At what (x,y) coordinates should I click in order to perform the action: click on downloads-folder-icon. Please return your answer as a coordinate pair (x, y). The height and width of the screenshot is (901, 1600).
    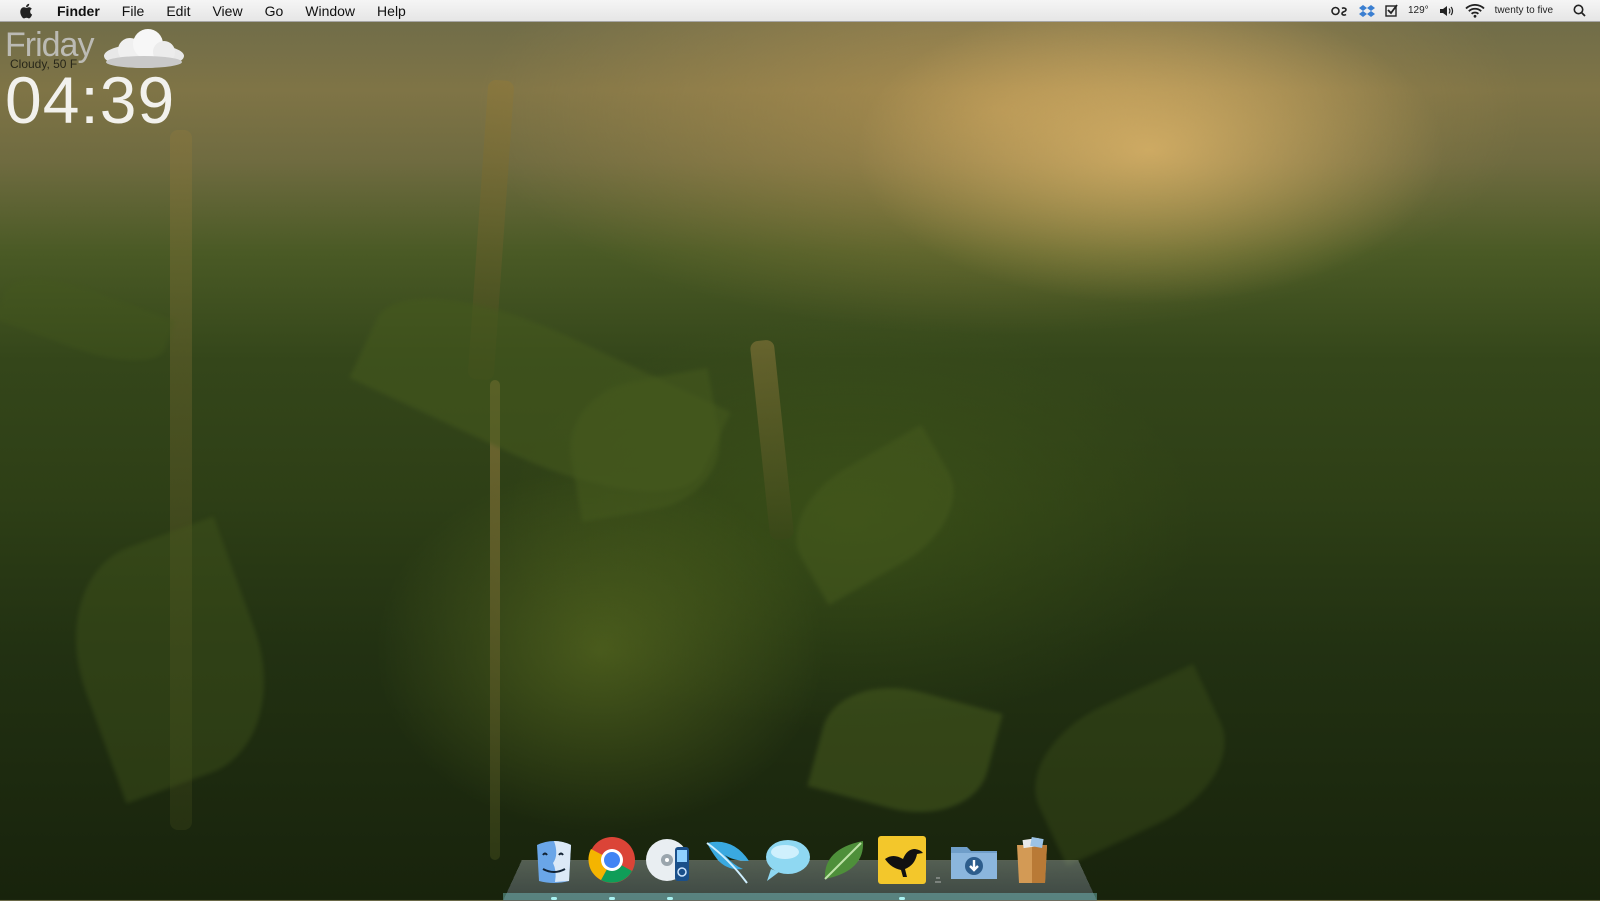
    Looking at the image, I should click on (974, 862).